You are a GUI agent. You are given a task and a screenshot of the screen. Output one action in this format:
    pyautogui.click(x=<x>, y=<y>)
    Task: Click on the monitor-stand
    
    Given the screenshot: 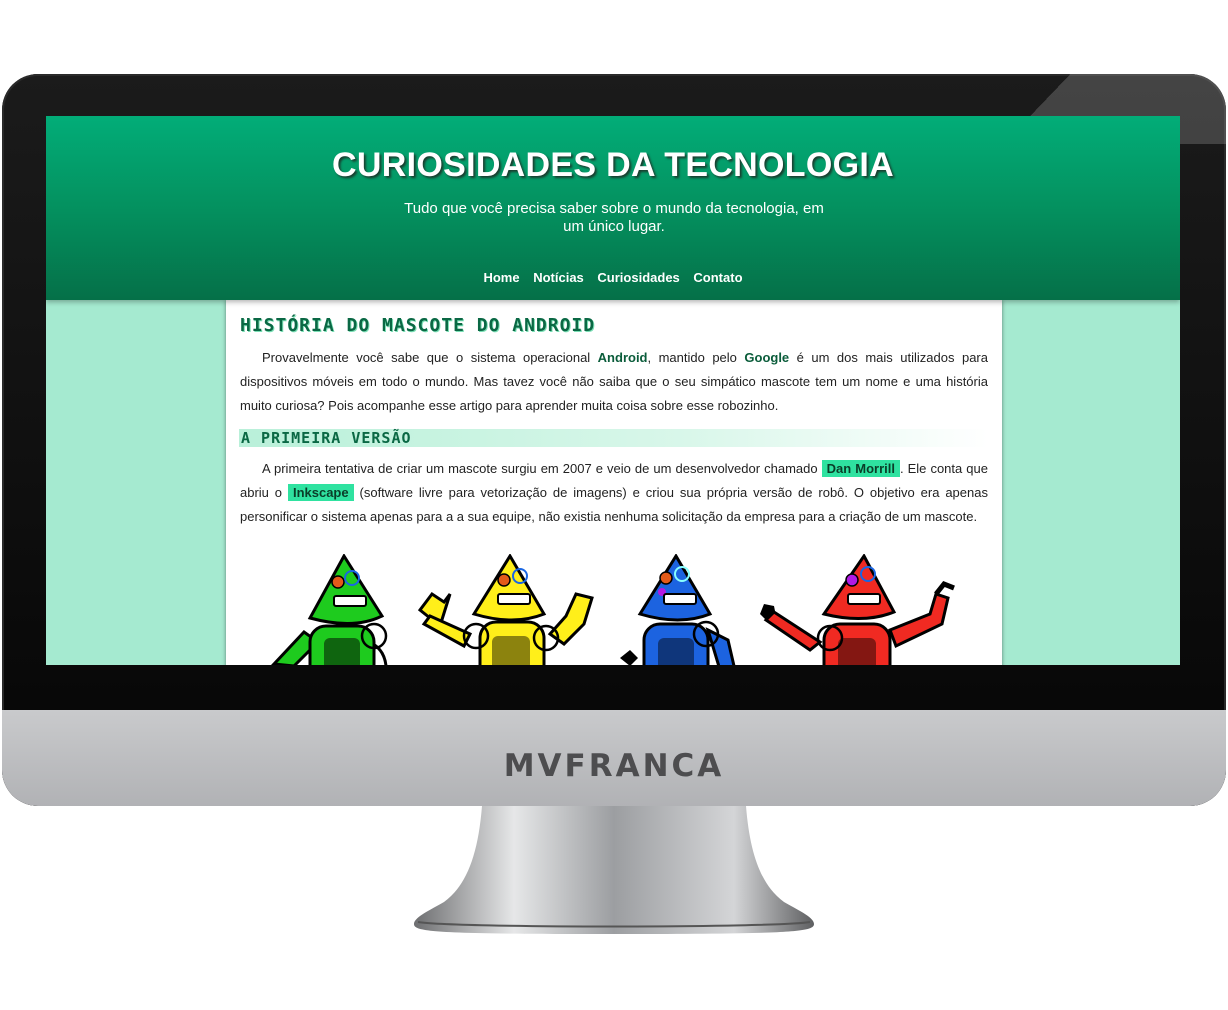 What is the action you would take?
    pyautogui.click(x=614, y=870)
    